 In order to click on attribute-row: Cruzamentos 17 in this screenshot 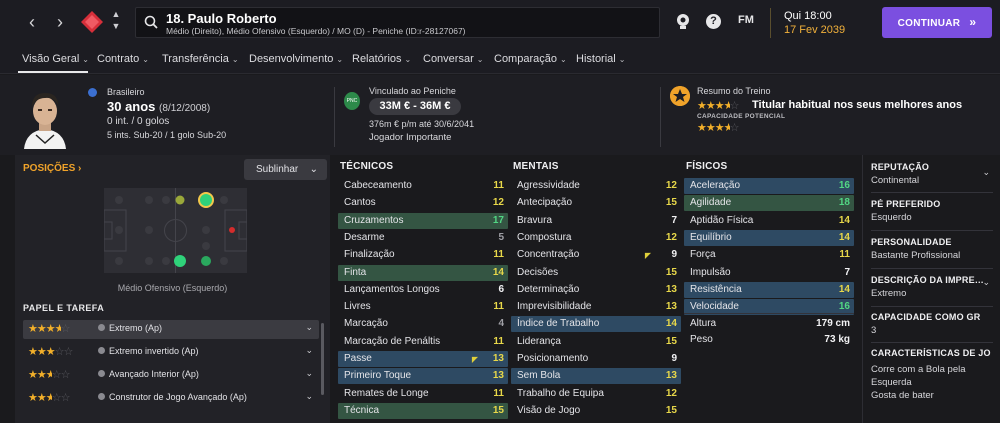, I will do `click(423, 220)`.